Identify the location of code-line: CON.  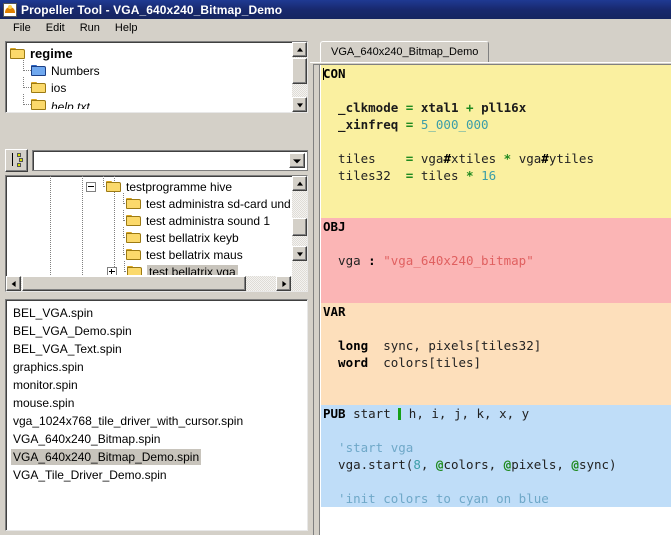
(496, 73).